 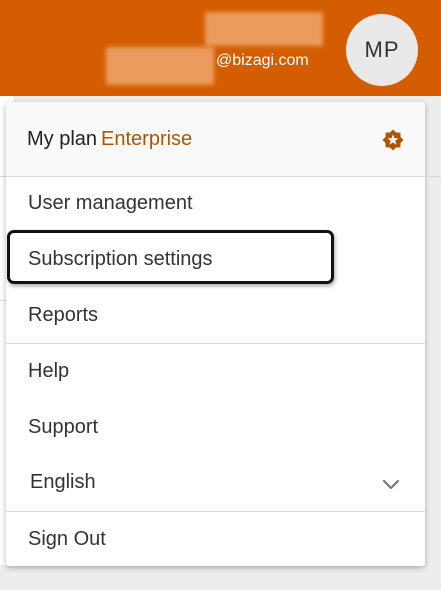 What do you see at coordinates (62, 139) in the screenshot?
I see `plan-label: My plan` at bounding box center [62, 139].